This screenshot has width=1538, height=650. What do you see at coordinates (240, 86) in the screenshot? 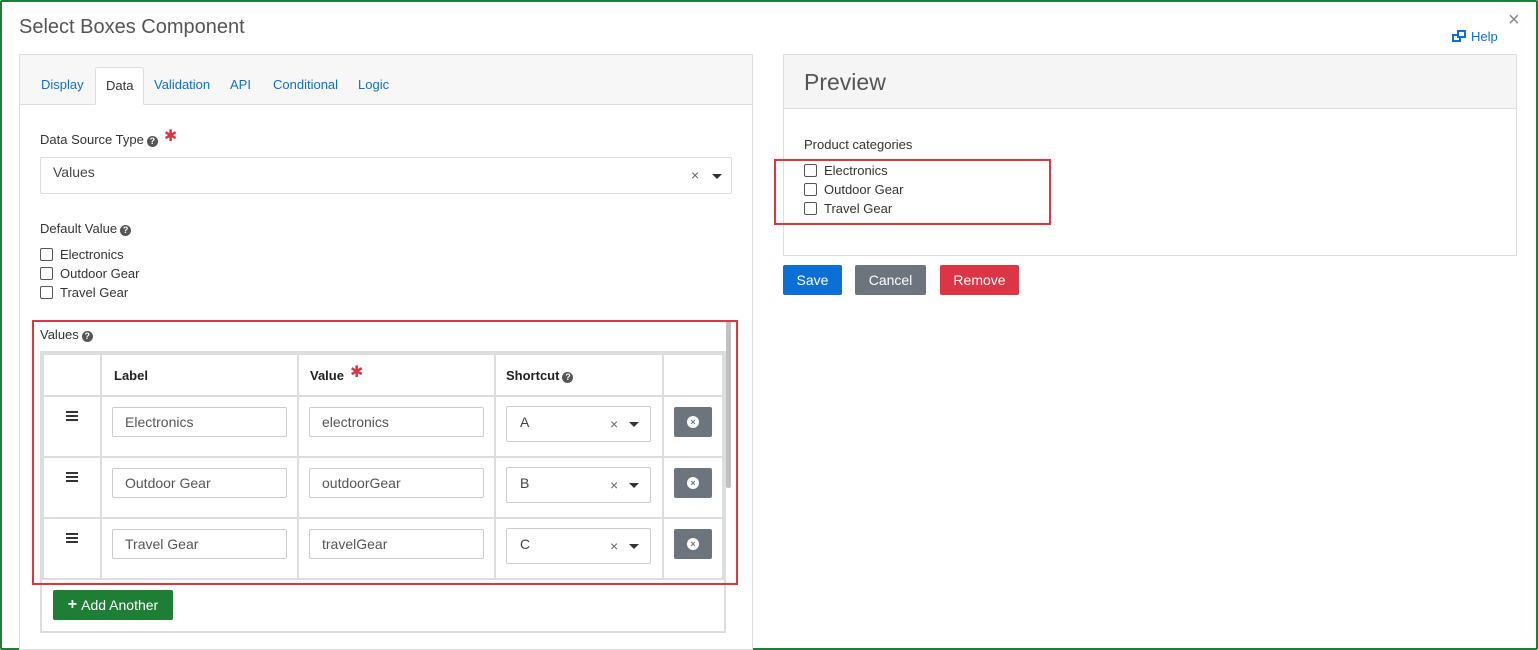
I see `tab-api: API` at bounding box center [240, 86].